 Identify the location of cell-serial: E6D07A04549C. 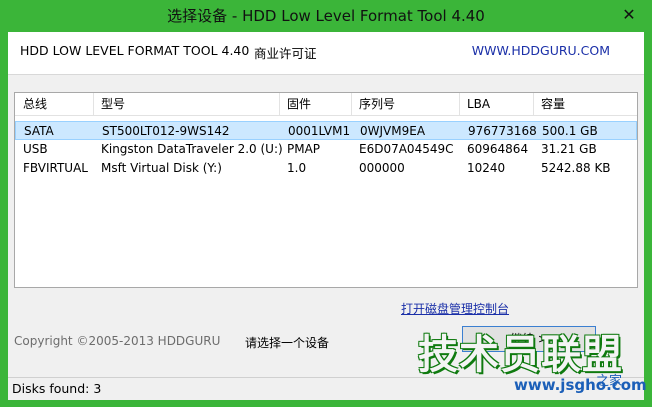
(406, 149).